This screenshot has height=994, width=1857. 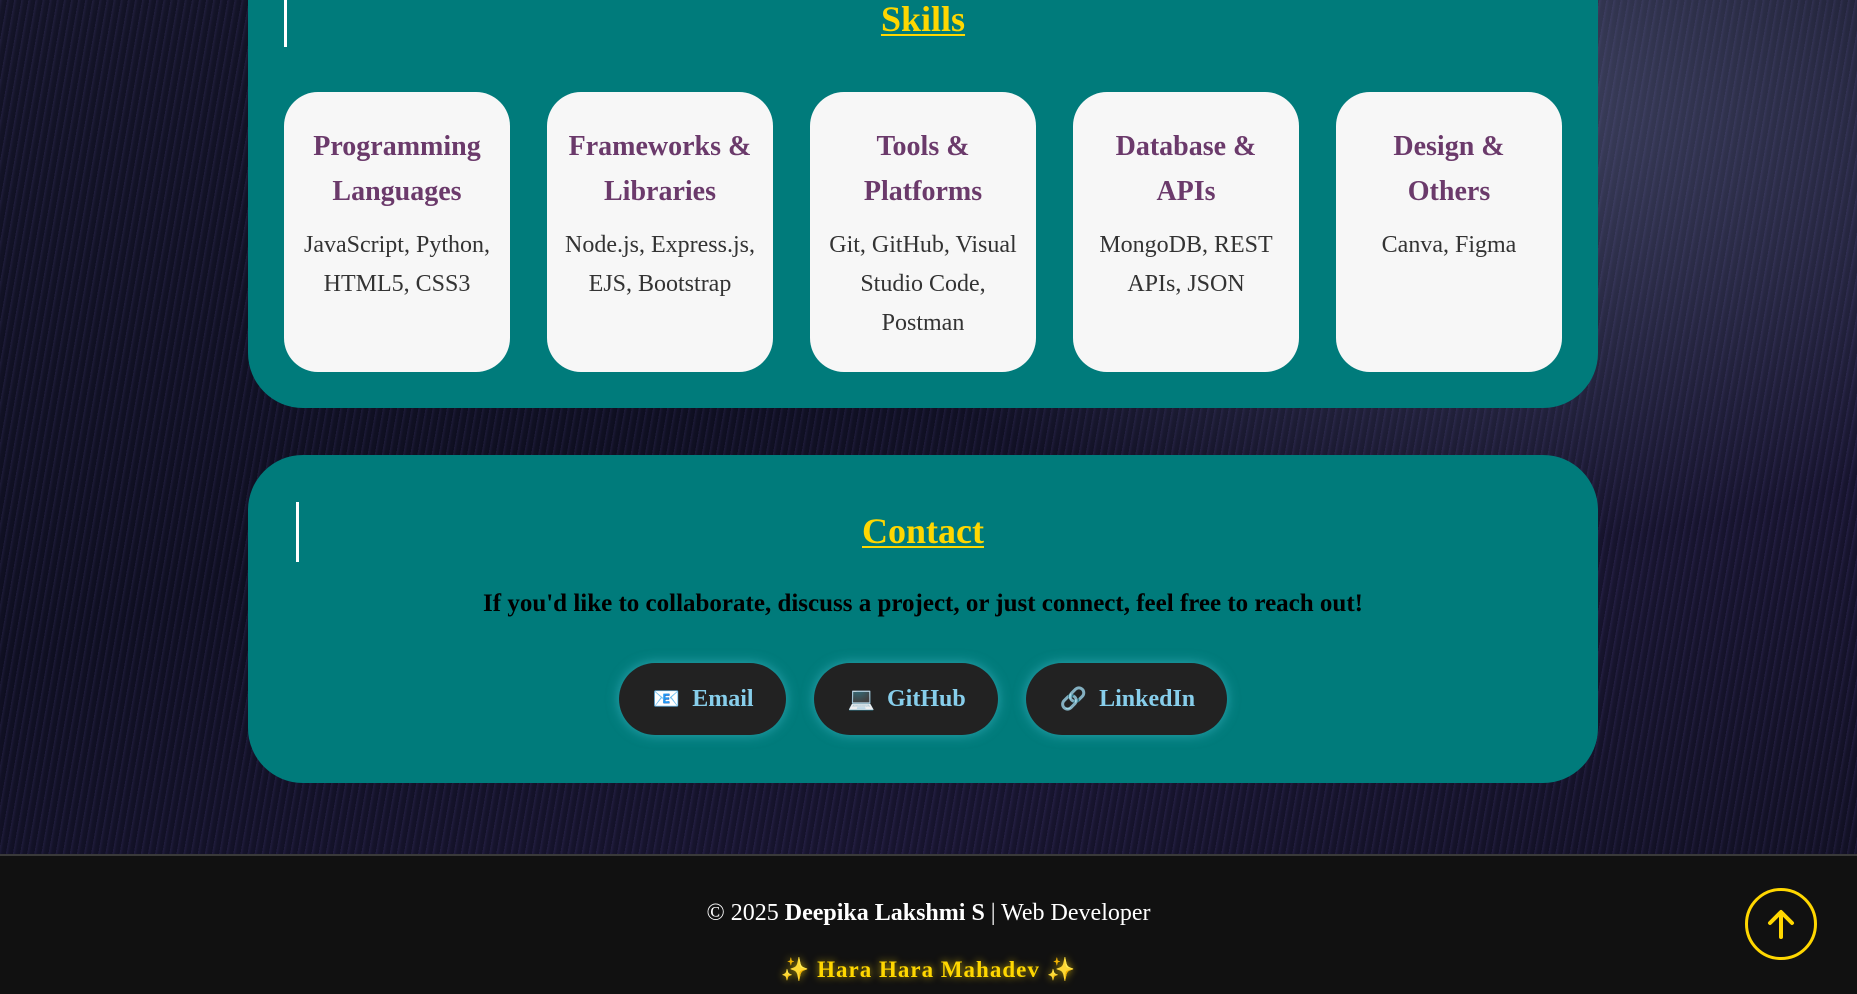 What do you see at coordinates (742, 913) in the screenshot?
I see `copyright-text: © 2025` at bounding box center [742, 913].